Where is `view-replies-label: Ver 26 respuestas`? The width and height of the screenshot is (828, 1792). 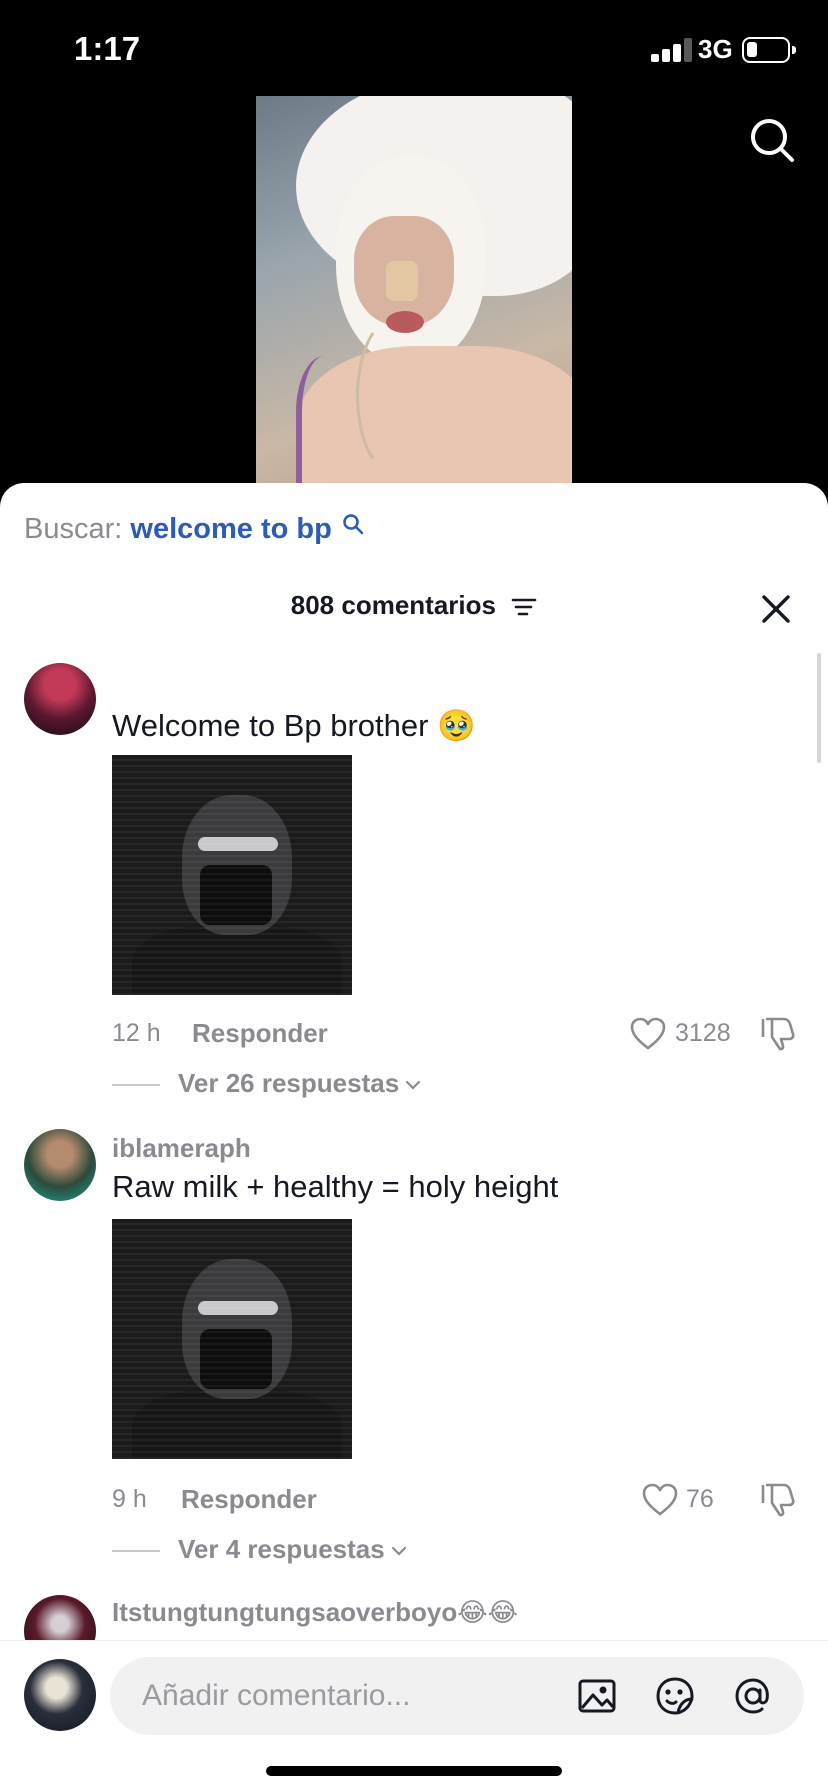
view-replies-label: Ver 26 respuestas is located at coordinates (289, 1083).